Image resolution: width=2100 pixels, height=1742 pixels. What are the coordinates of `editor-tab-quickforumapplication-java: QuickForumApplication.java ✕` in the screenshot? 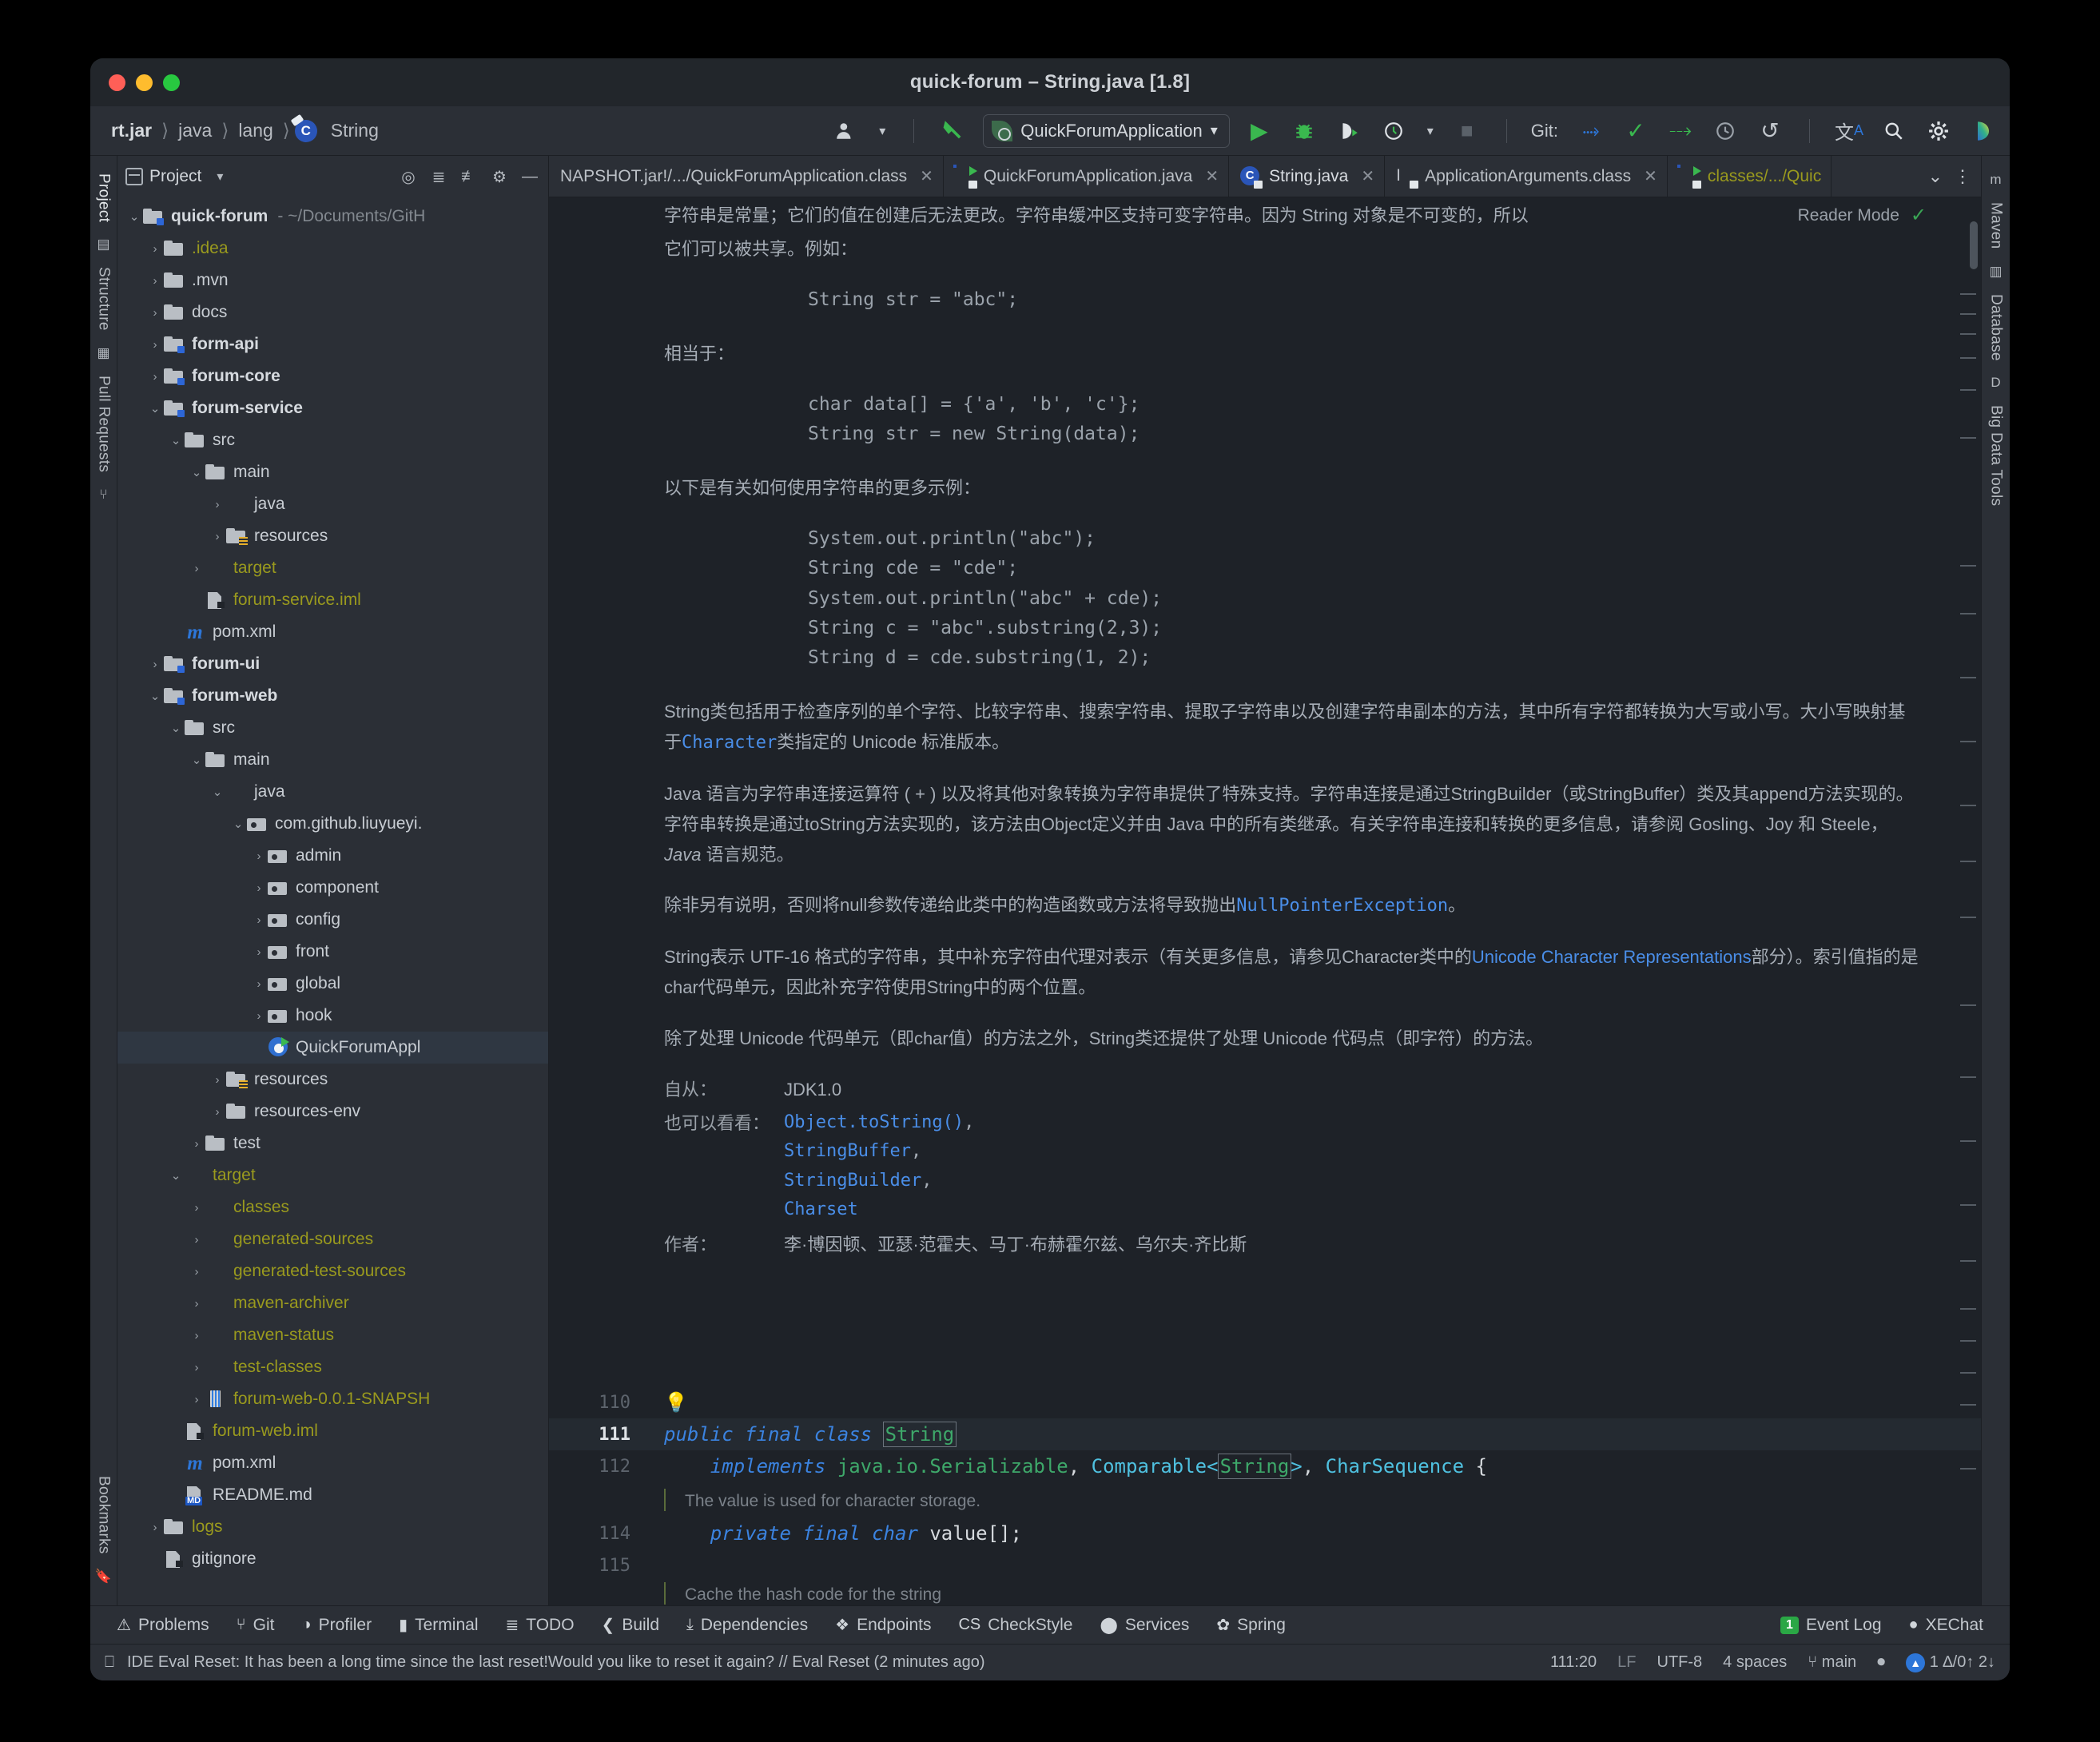 It's located at (1087, 176).